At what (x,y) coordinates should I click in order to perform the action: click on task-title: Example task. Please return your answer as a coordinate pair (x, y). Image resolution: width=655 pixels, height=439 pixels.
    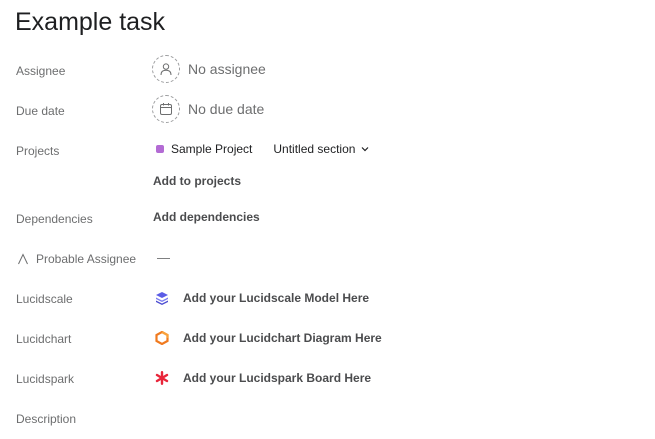
    Looking at the image, I should click on (90, 22).